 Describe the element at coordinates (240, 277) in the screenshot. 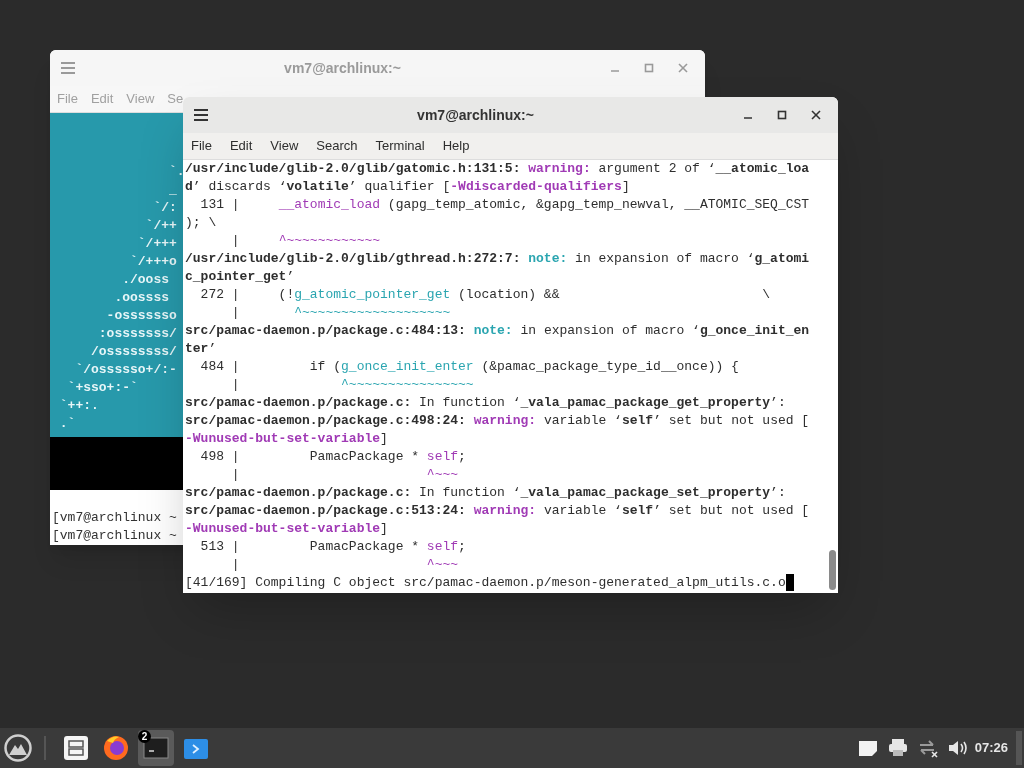

I see `terminal-line: c_pointer_get’` at that location.